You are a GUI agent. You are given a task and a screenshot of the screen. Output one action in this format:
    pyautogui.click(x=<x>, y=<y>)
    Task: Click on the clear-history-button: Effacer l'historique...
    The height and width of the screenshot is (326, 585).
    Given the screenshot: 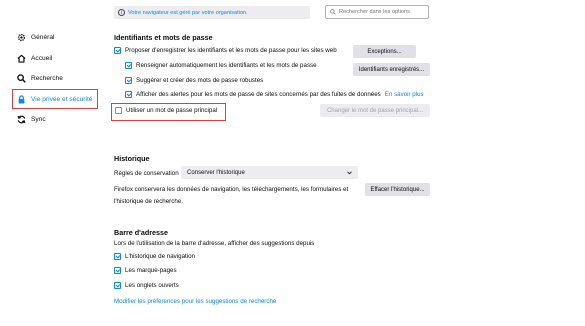 What is the action you would take?
    pyautogui.click(x=397, y=189)
    